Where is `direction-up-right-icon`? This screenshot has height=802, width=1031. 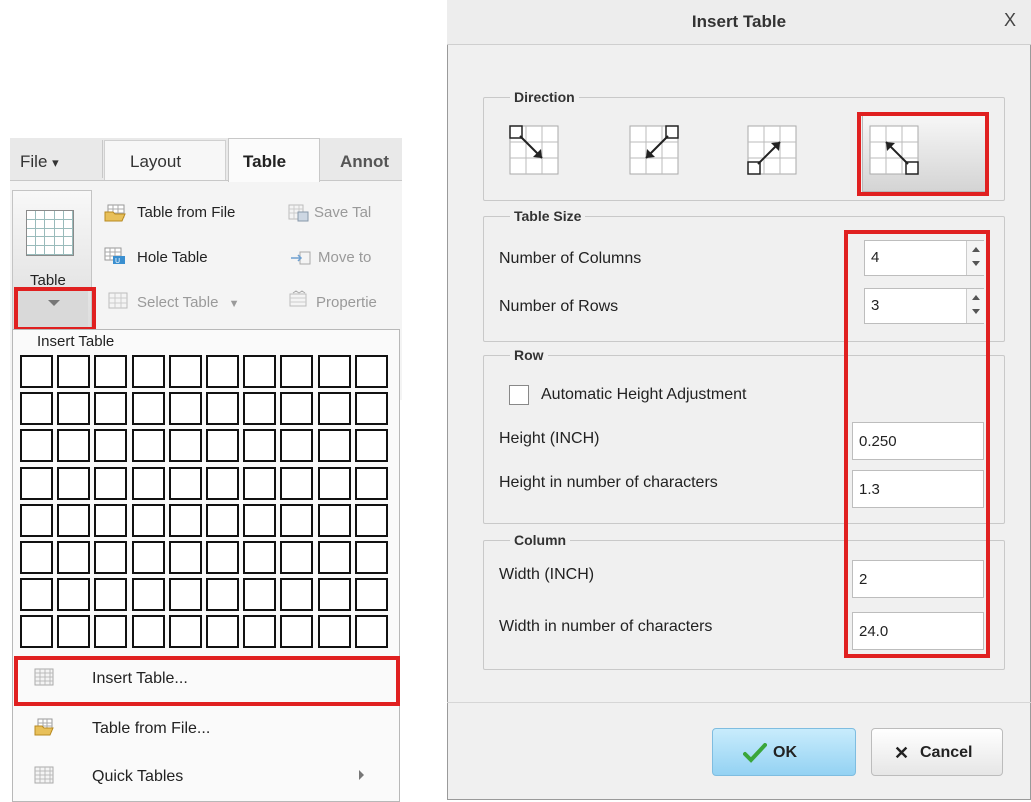
direction-up-right-icon is located at coordinates (772, 149).